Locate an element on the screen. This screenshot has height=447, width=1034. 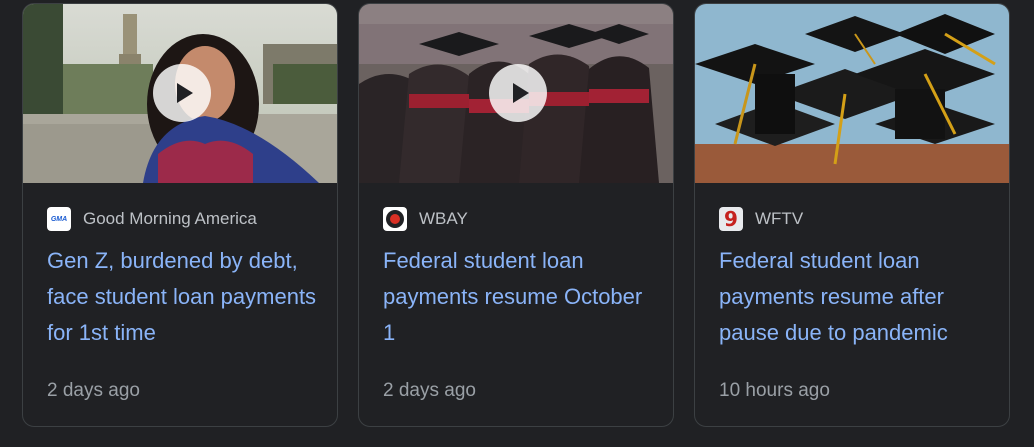
source-name: Good Morning America is located at coordinates (170, 218).